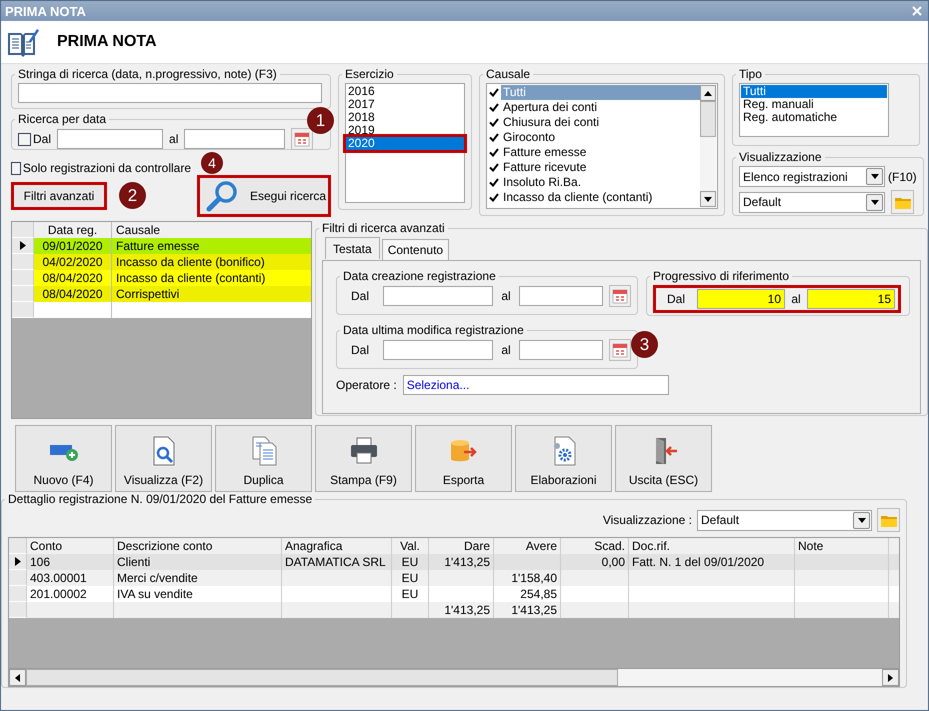  What do you see at coordinates (35, 139) in the screenshot?
I see `checkbox: Dal` at bounding box center [35, 139].